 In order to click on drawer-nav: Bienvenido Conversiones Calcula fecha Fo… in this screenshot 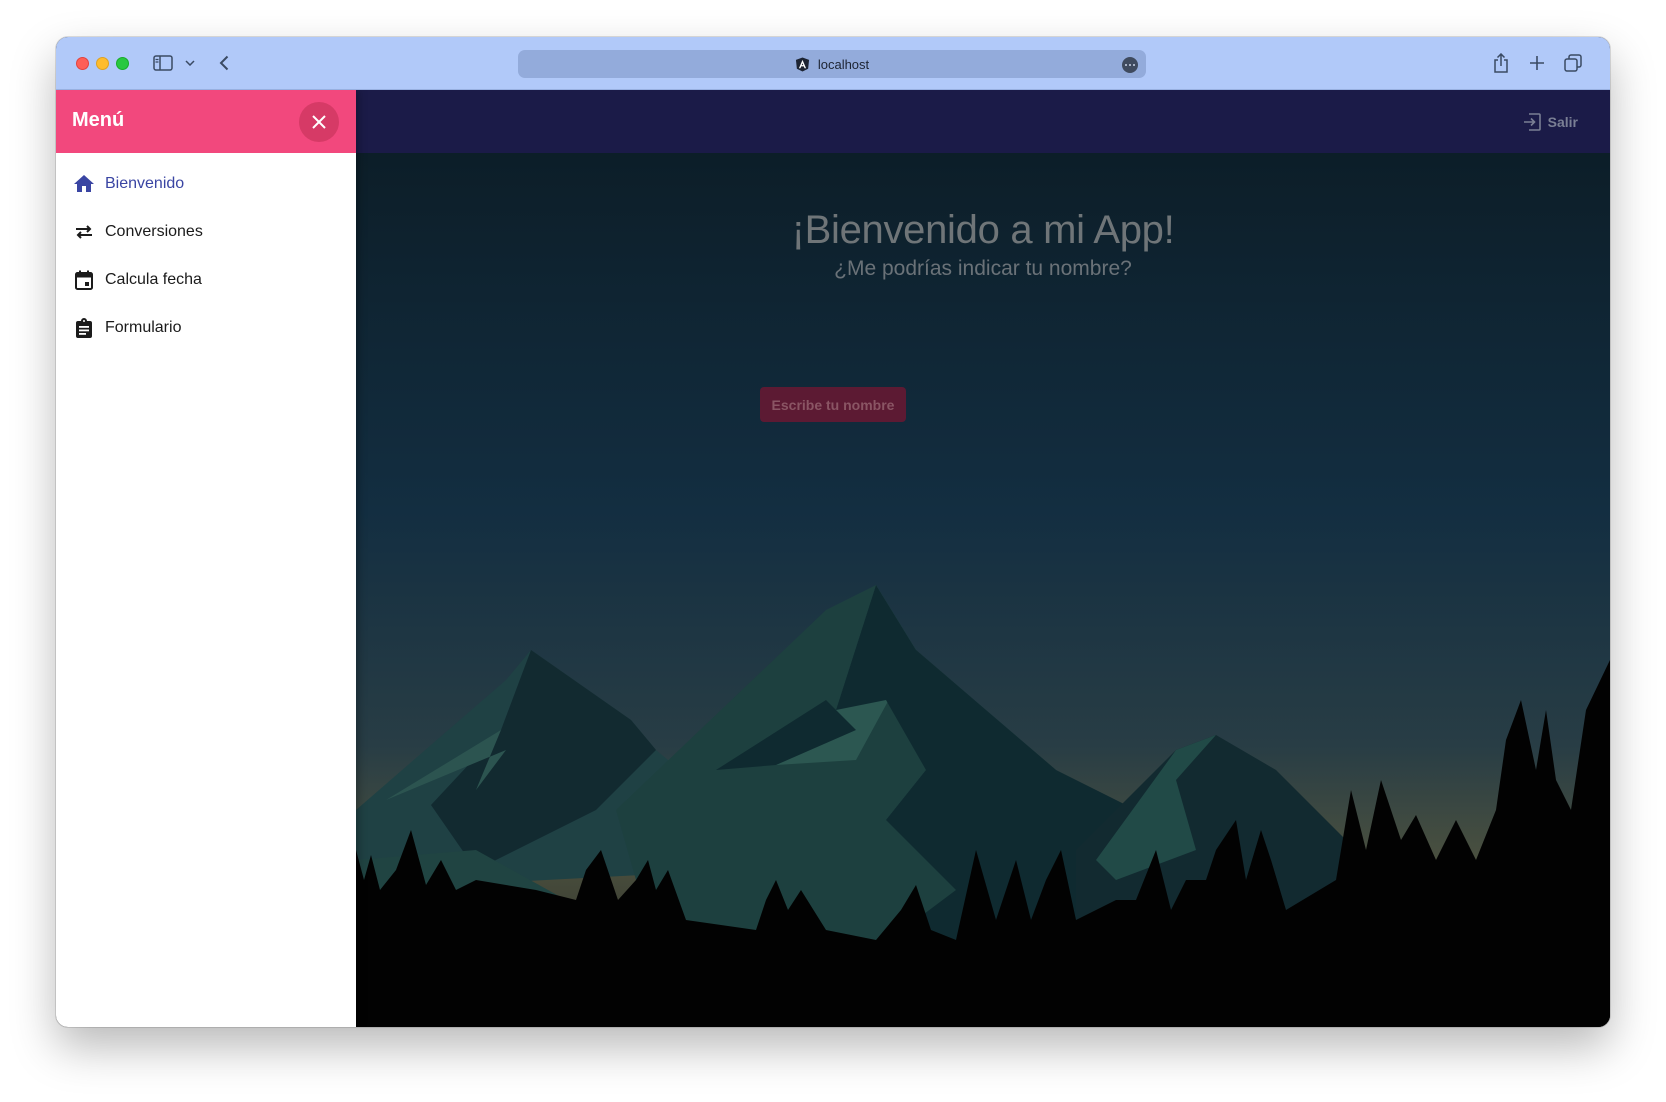, I will do `click(206, 256)`.